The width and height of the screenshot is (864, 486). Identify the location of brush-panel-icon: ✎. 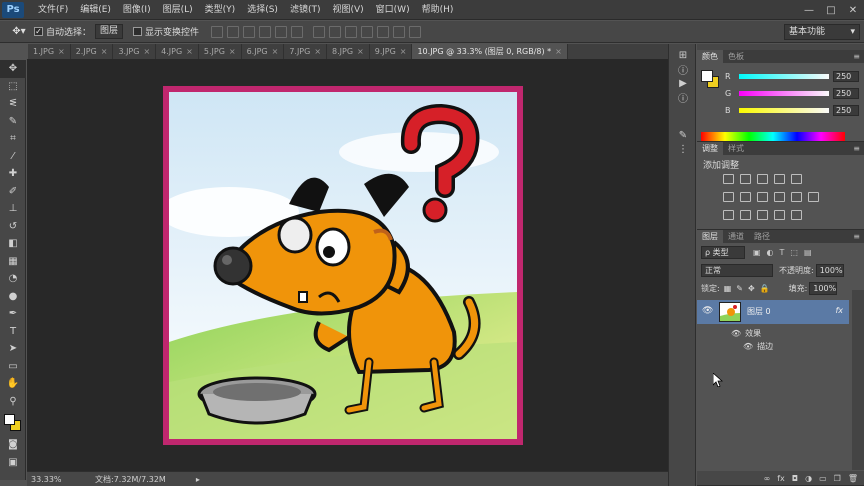
(683, 135).